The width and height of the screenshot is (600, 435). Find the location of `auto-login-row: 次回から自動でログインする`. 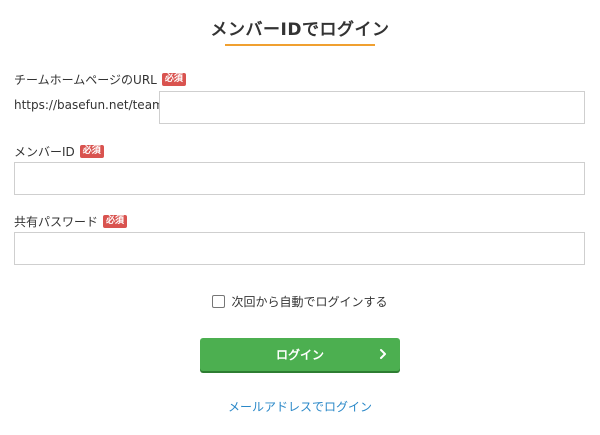

auto-login-row: 次回から自動でログインする is located at coordinates (300, 301).